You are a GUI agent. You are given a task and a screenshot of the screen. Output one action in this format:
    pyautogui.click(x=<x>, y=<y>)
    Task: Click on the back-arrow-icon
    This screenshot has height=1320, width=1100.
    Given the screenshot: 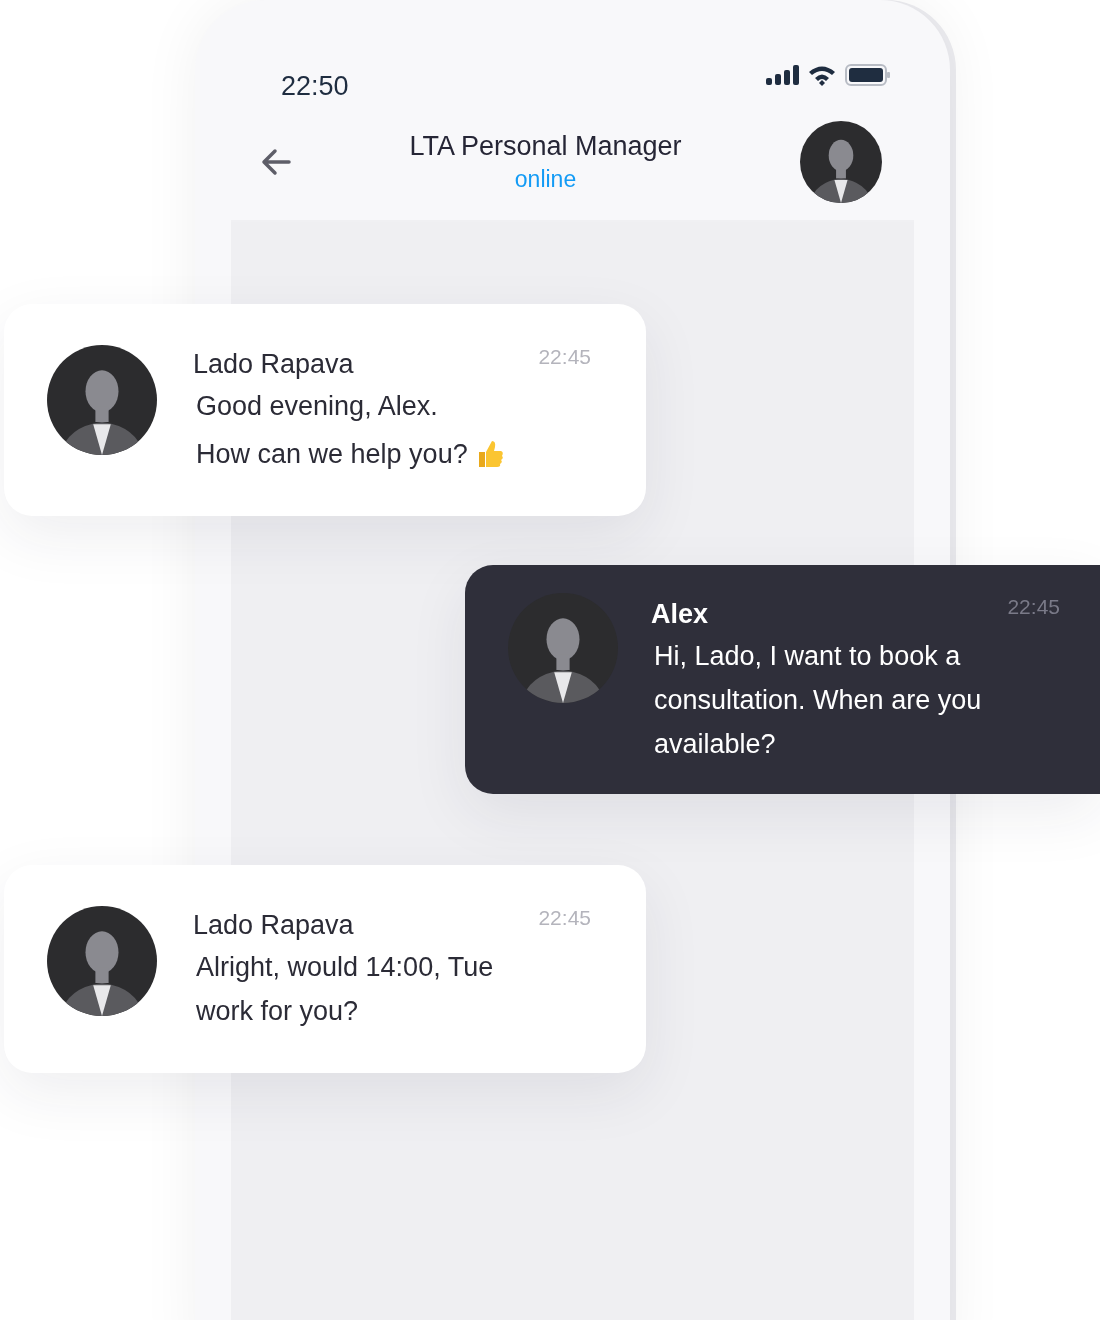 What is the action you would take?
    pyautogui.click(x=276, y=162)
    